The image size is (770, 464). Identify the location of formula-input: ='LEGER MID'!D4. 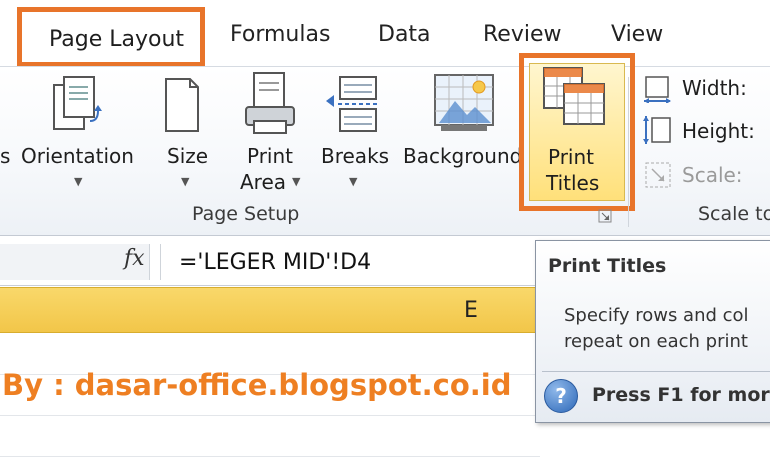
(350, 262).